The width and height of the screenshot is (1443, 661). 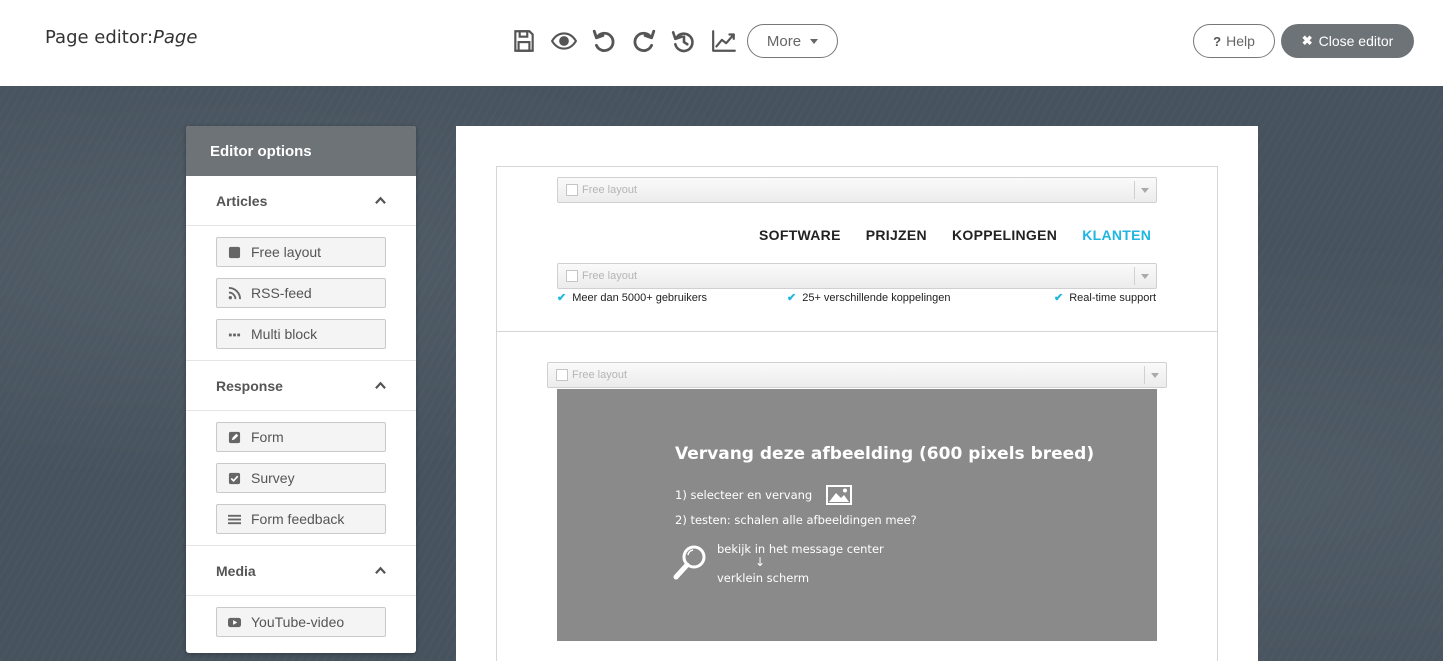 What do you see at coordinates (234, 334) in the screenshot?
I see `ellipsis-icon` at bounding box center [234, 334].